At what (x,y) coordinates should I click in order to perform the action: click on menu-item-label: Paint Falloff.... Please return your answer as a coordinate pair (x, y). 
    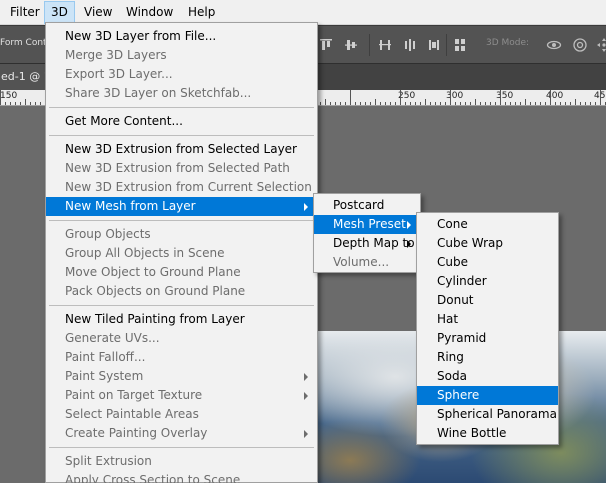
    Looking at the image, I should click on (105, 357).